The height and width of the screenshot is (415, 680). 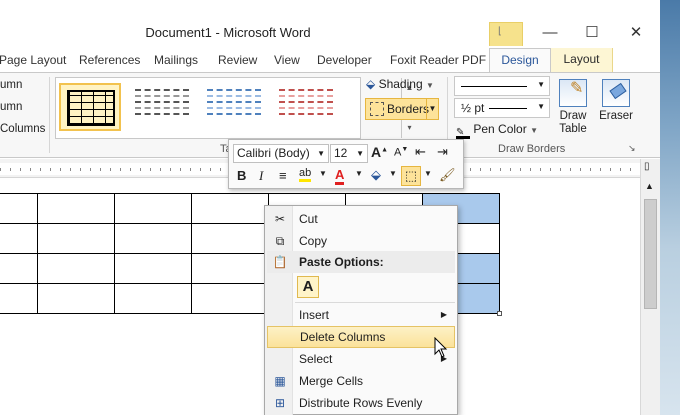 What do you see at coordinates (361, 219) in the screenshot?
I see `menu-item-cut: ✂ Cut` at bounding box center [361, 219].